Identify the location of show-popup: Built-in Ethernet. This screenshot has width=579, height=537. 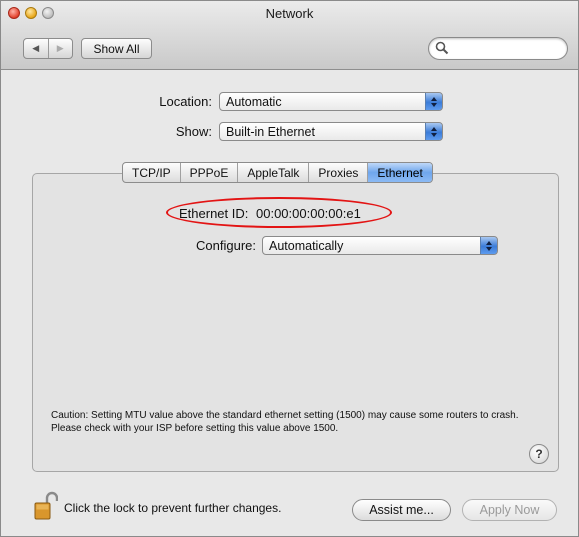
(331, 131).